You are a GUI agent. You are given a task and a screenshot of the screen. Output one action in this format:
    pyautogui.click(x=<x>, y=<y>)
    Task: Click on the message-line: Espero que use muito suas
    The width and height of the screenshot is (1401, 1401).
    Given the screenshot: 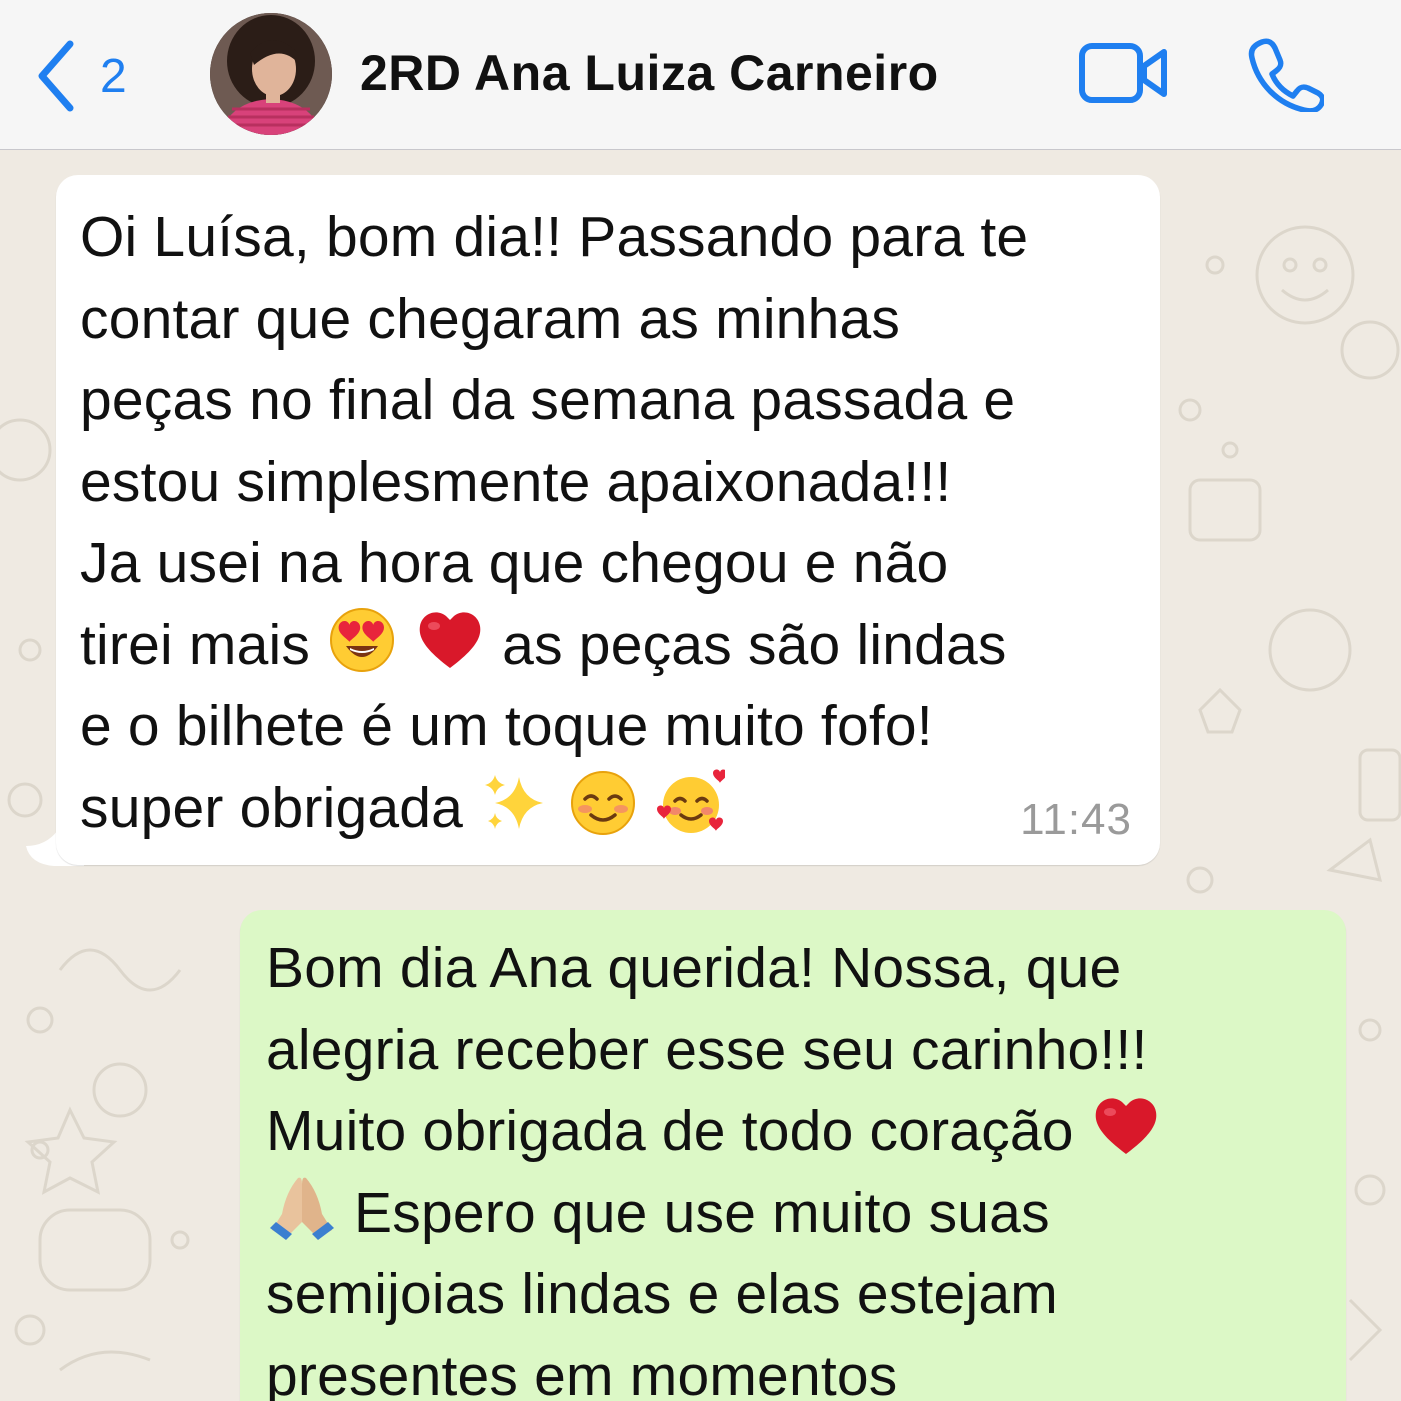 What is the action you would take?
    pyautogui.click(x=793, y=1214)
    